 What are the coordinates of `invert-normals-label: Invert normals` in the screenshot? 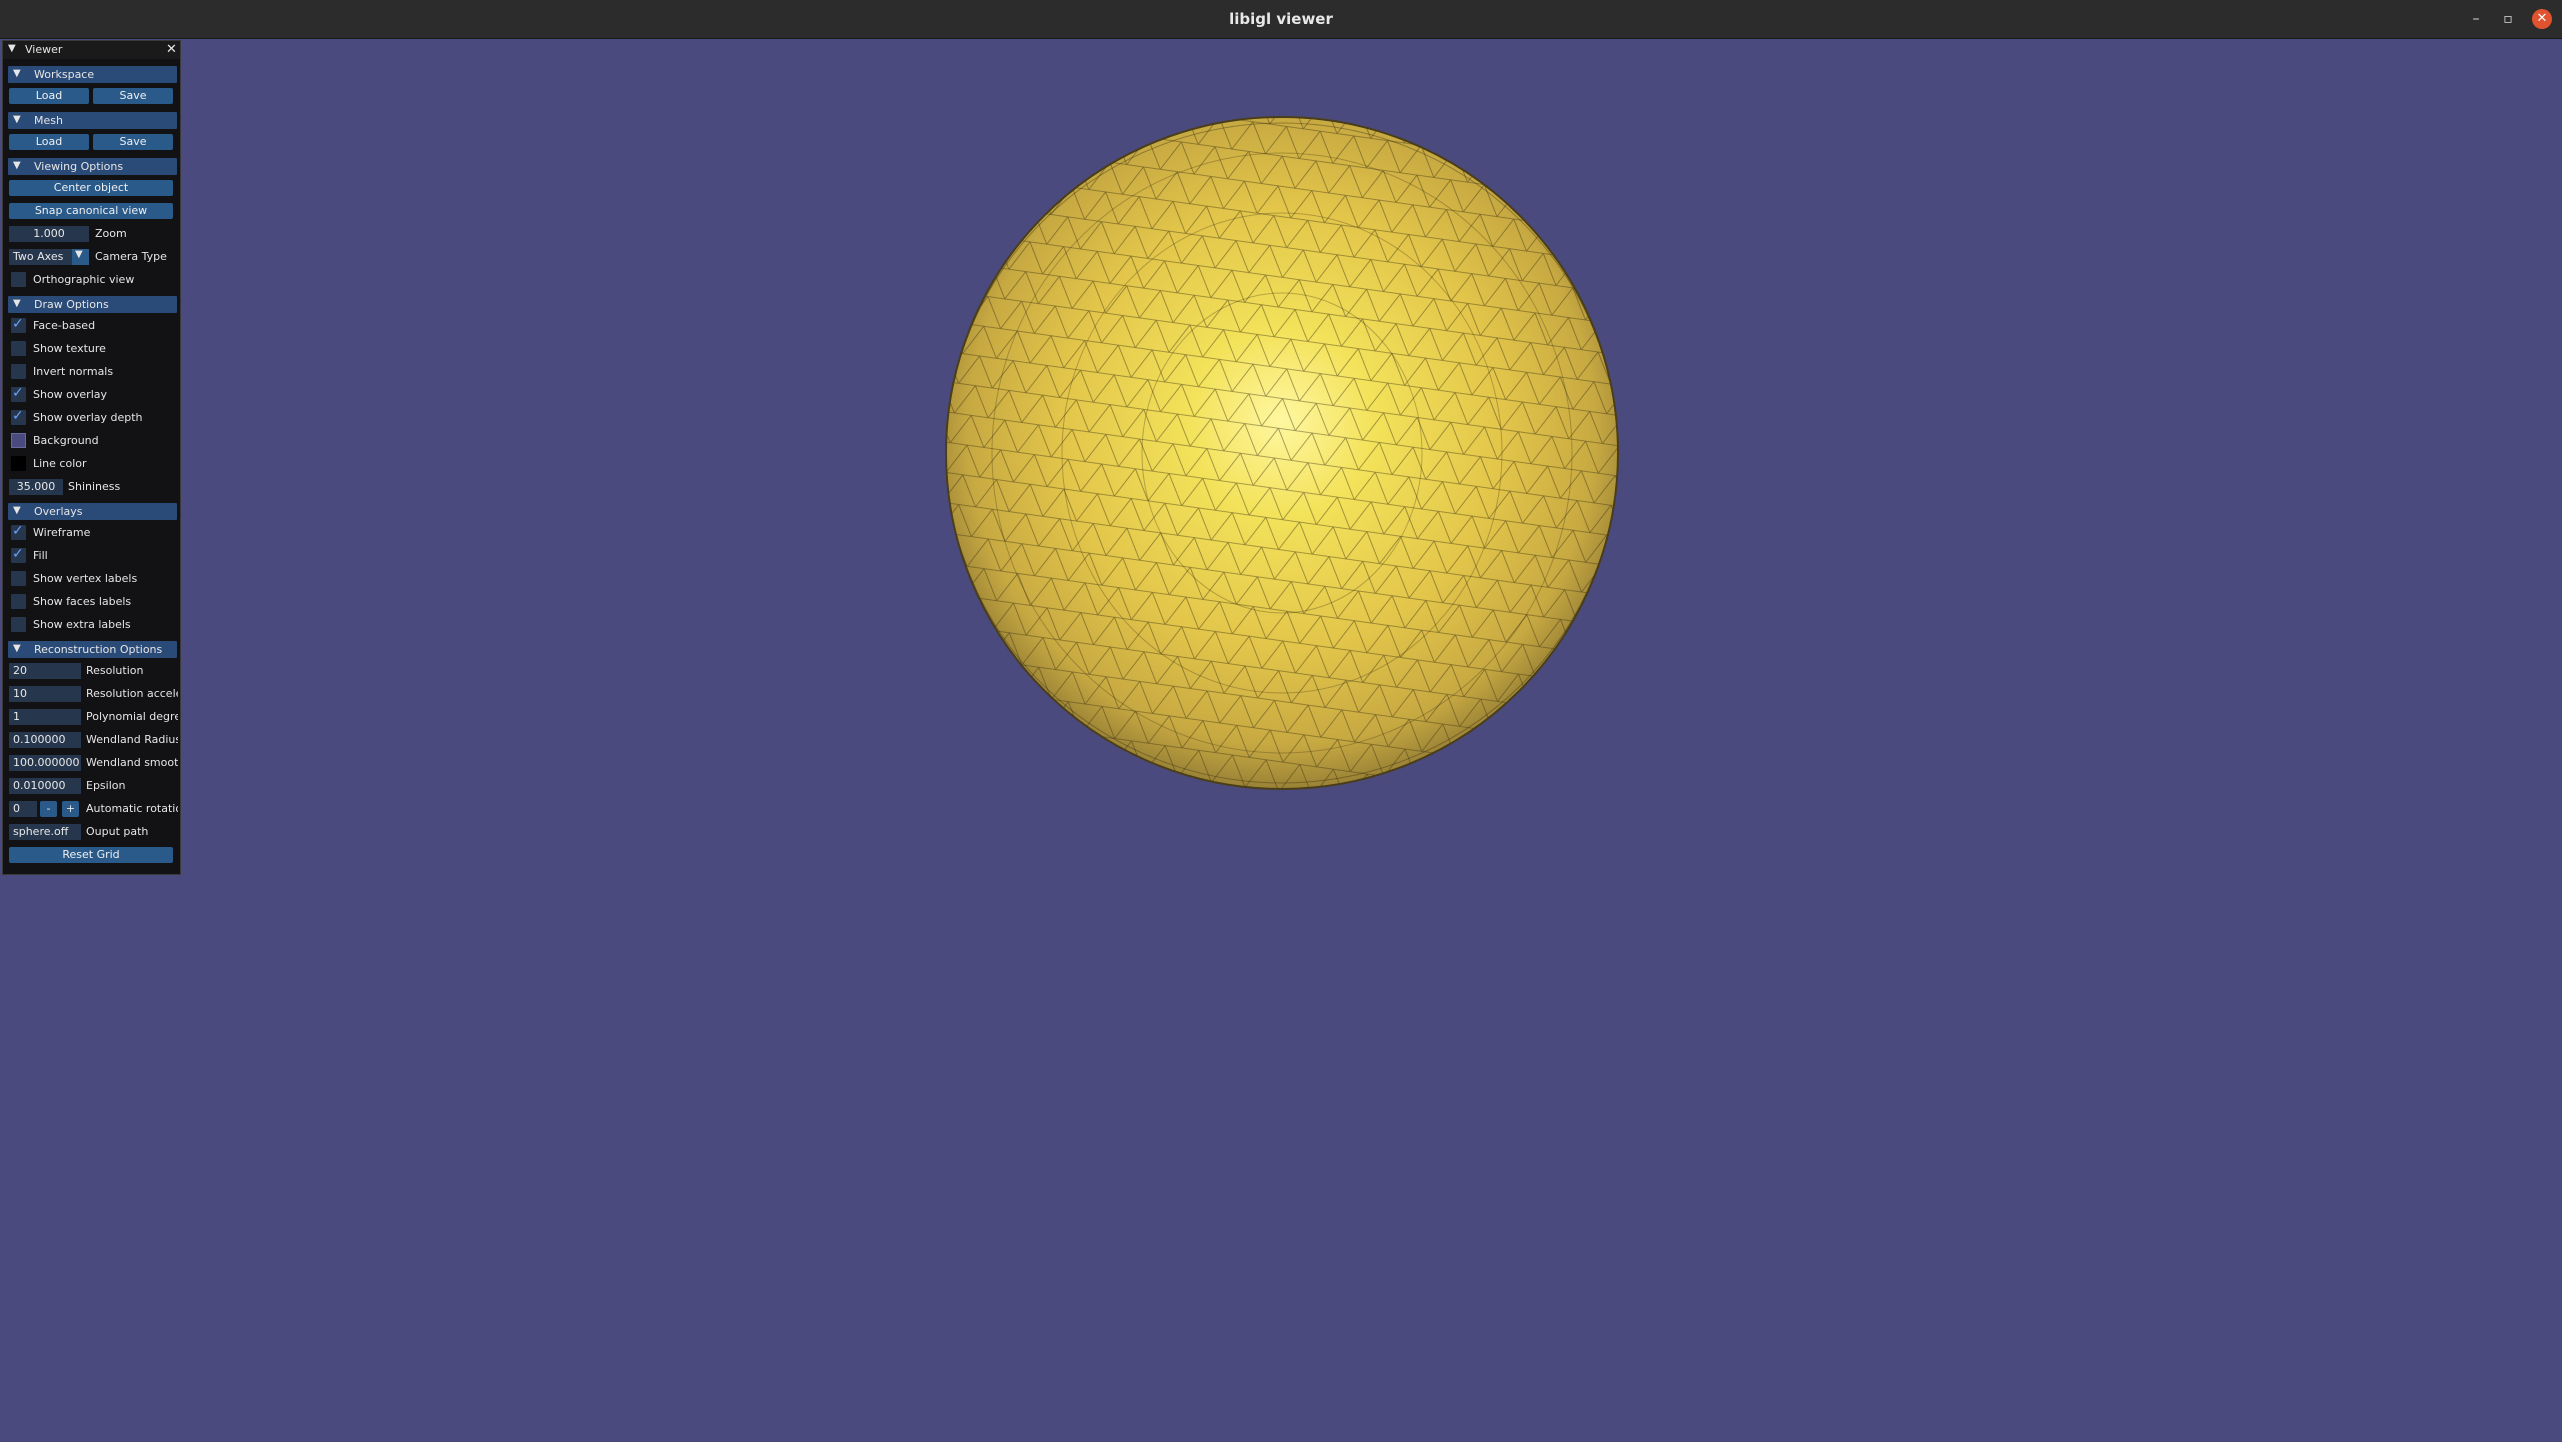 It's located at (73, 371).